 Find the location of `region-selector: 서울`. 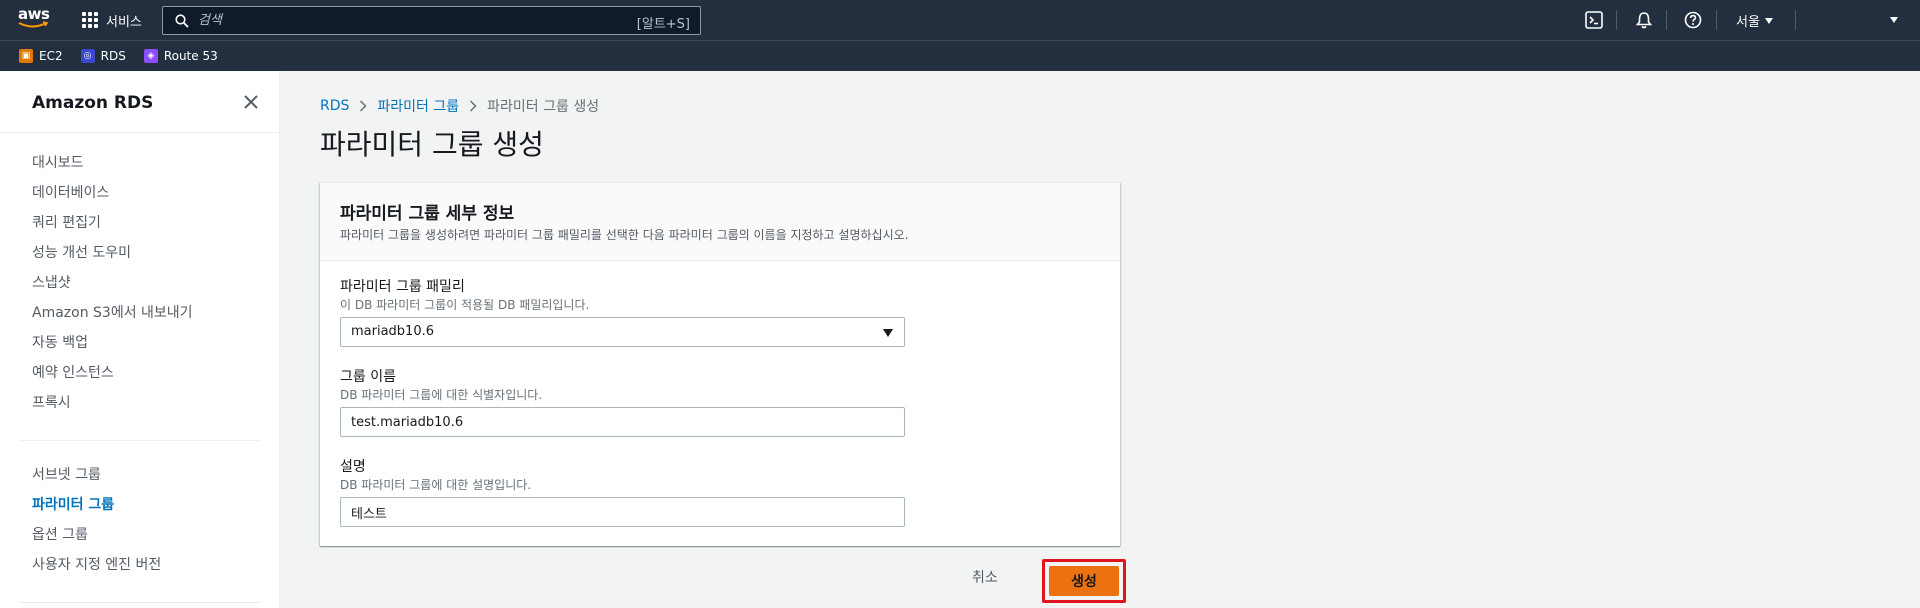

region-selector: 서울 is located at coordinates (1754, 20).